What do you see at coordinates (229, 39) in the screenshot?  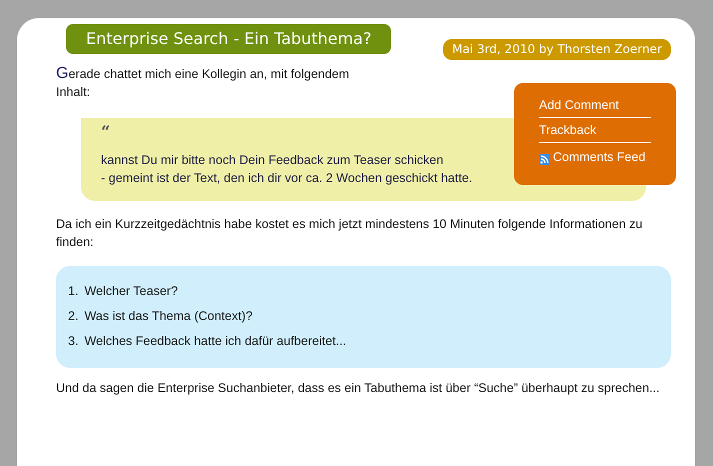 I see `post-title: Enterprise Search - Ein Tabuthema?` at bounding box center [229, 39].